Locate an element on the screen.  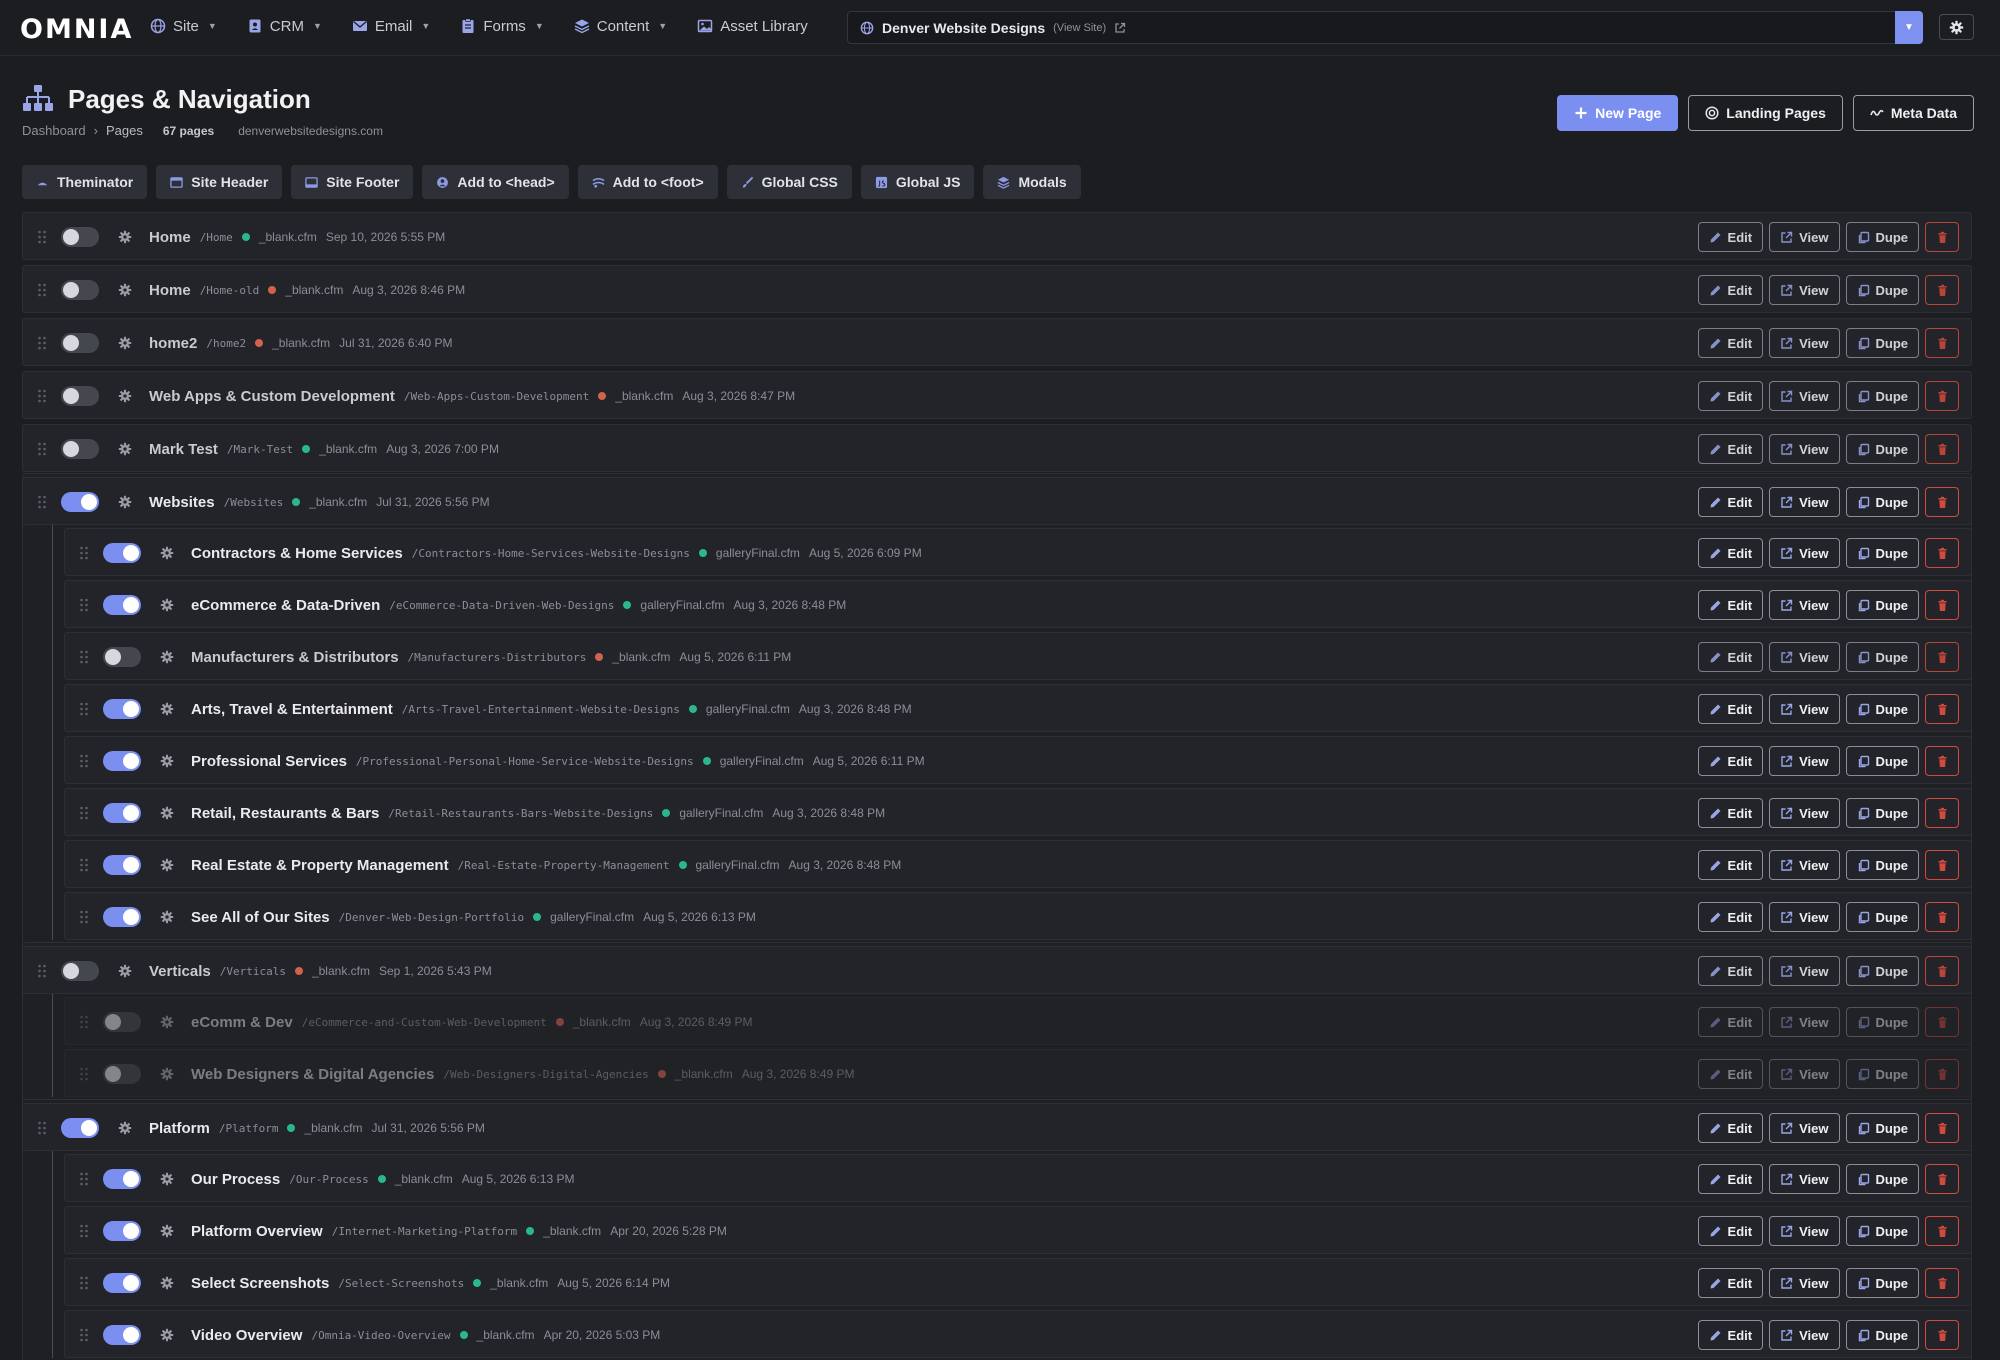
page-title-text: home2 is located at coordinates (173, 343).